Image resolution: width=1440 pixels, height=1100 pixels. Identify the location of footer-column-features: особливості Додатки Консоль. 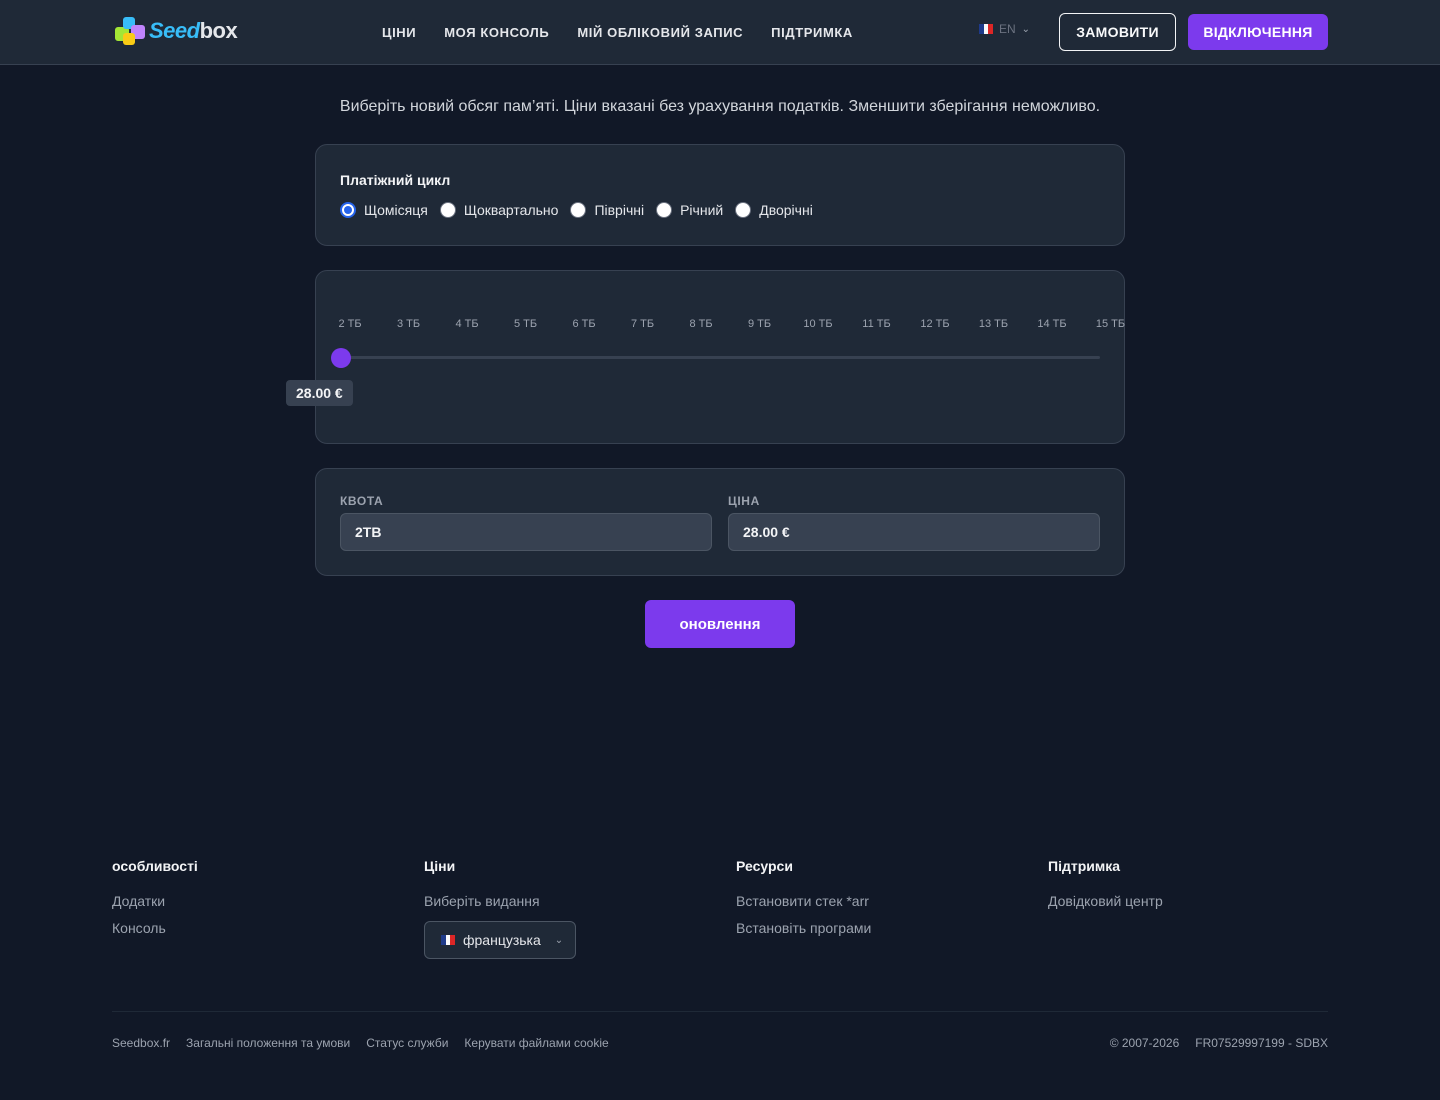
(155, 902).